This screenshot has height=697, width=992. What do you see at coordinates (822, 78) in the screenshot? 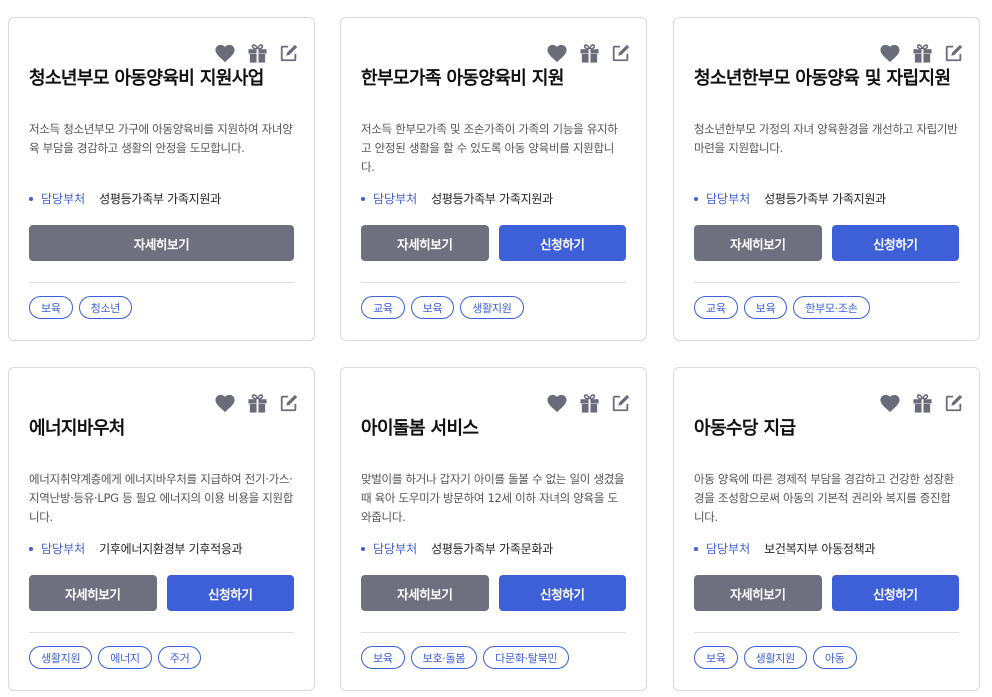
I see `card-title: 청소년한부모 아동양육 및 자립지원` at bounding box center [822, 78].